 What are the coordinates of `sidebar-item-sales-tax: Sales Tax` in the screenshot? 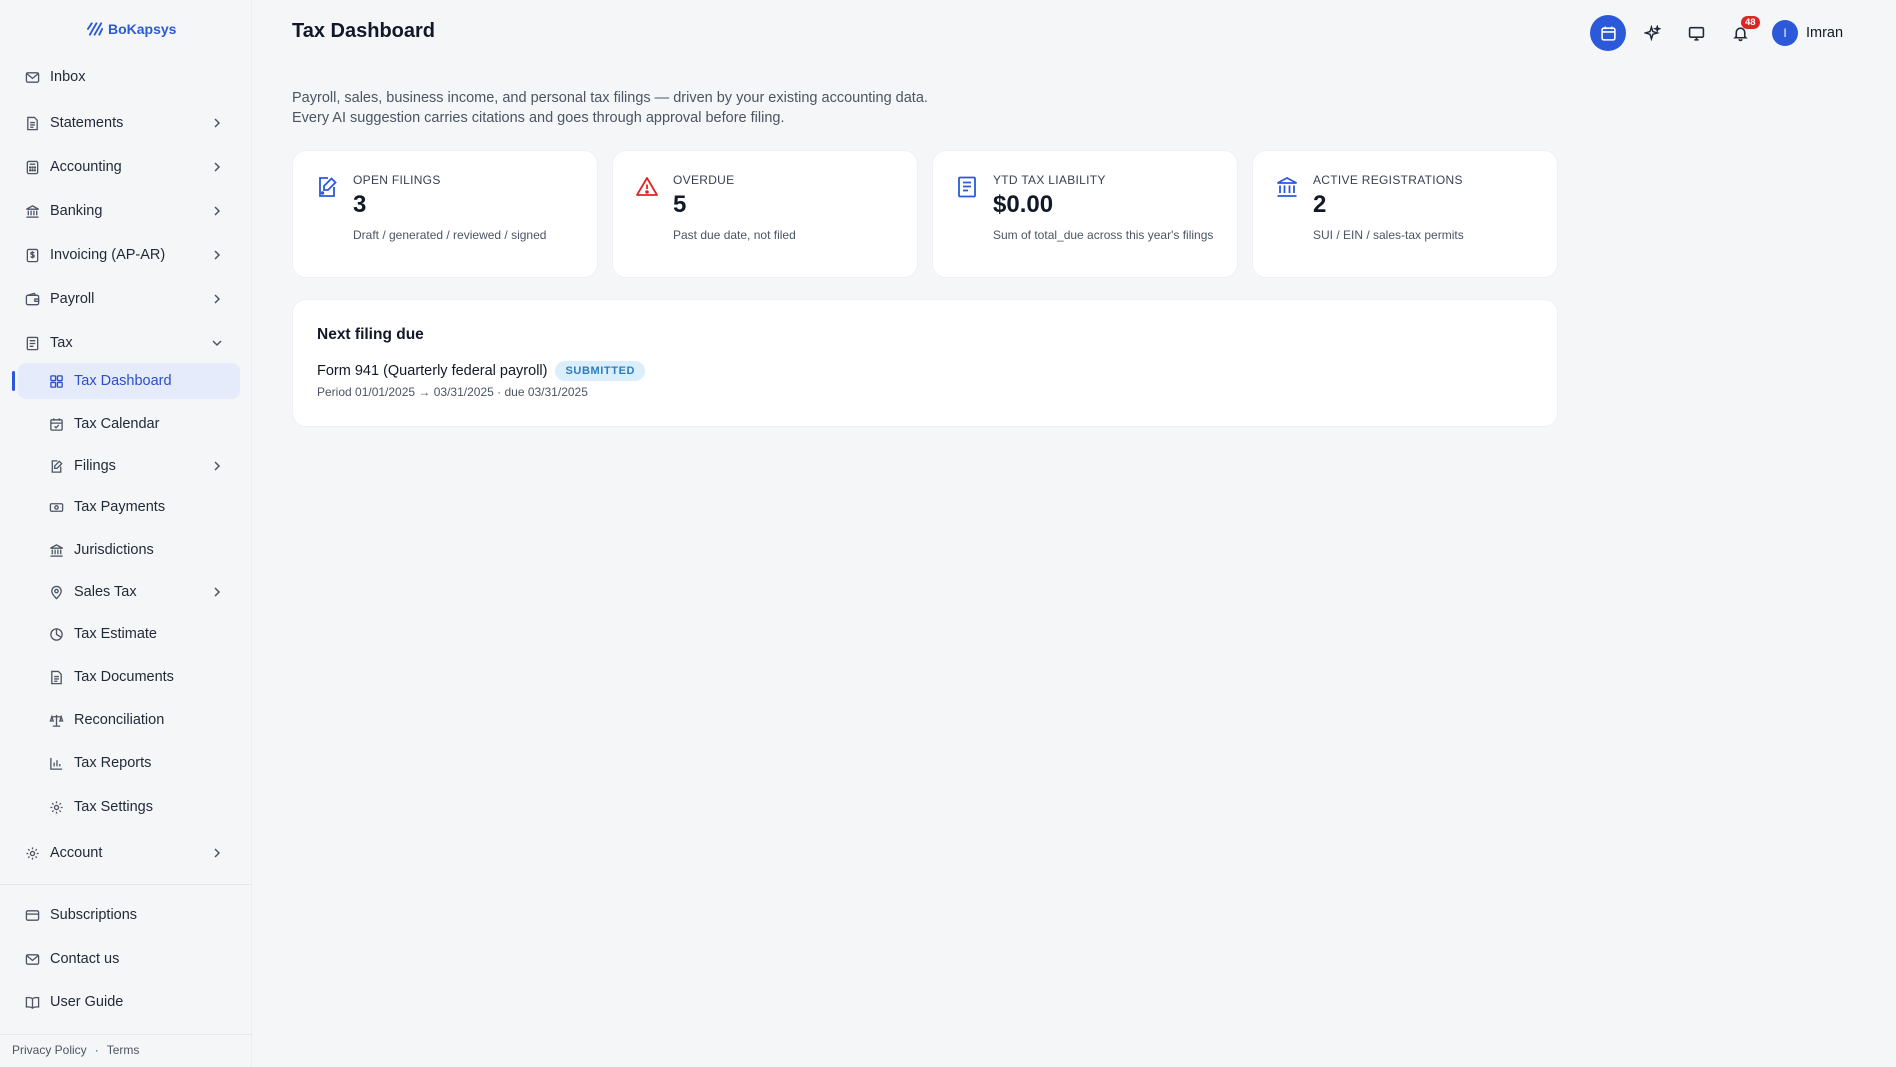 It's located at (126, 592).